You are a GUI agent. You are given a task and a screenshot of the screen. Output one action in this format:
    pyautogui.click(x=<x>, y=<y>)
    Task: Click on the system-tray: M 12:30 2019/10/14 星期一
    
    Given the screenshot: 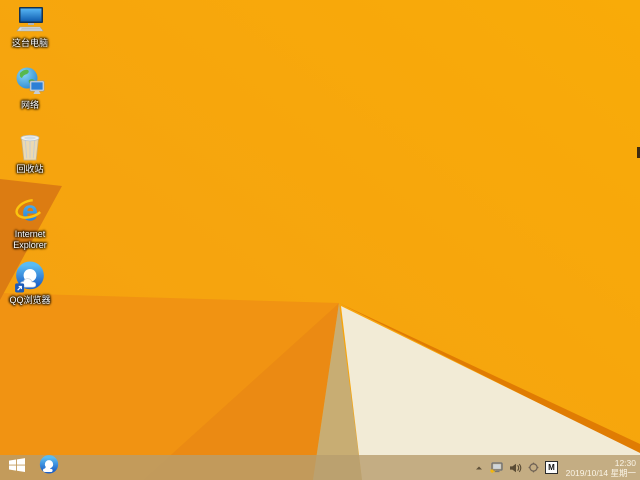 What is the action you would take?
    pyautogui.click(x=557, y=468)
    